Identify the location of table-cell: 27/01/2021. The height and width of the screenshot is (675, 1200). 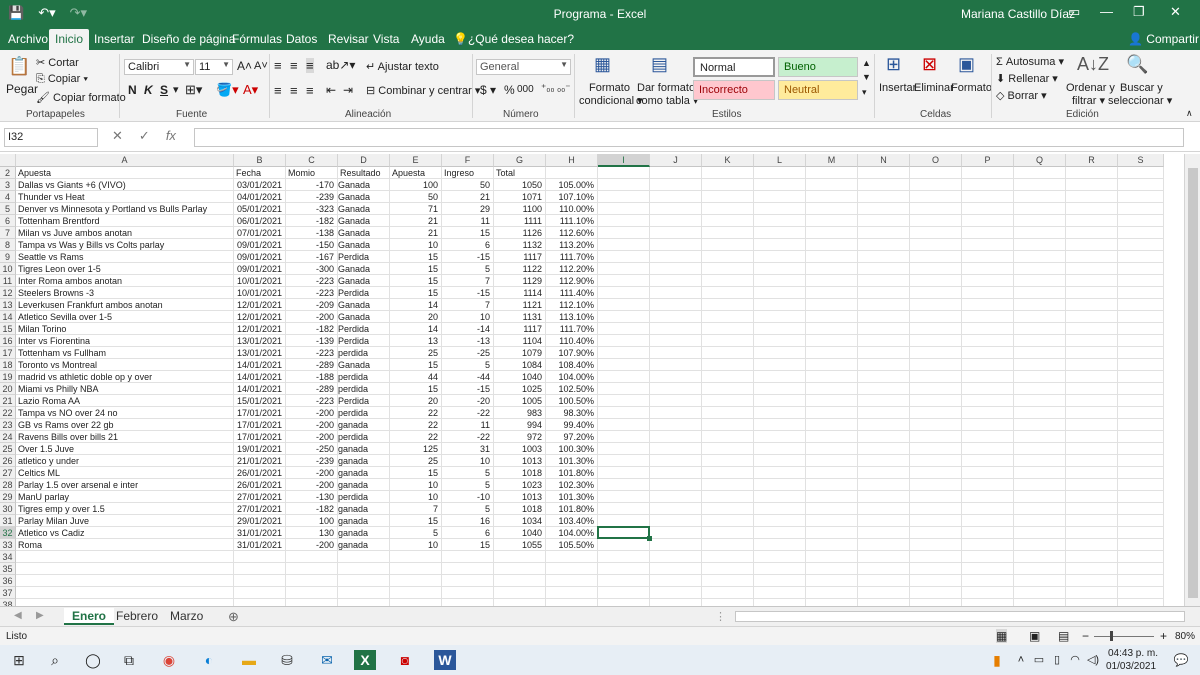
(260, 497).